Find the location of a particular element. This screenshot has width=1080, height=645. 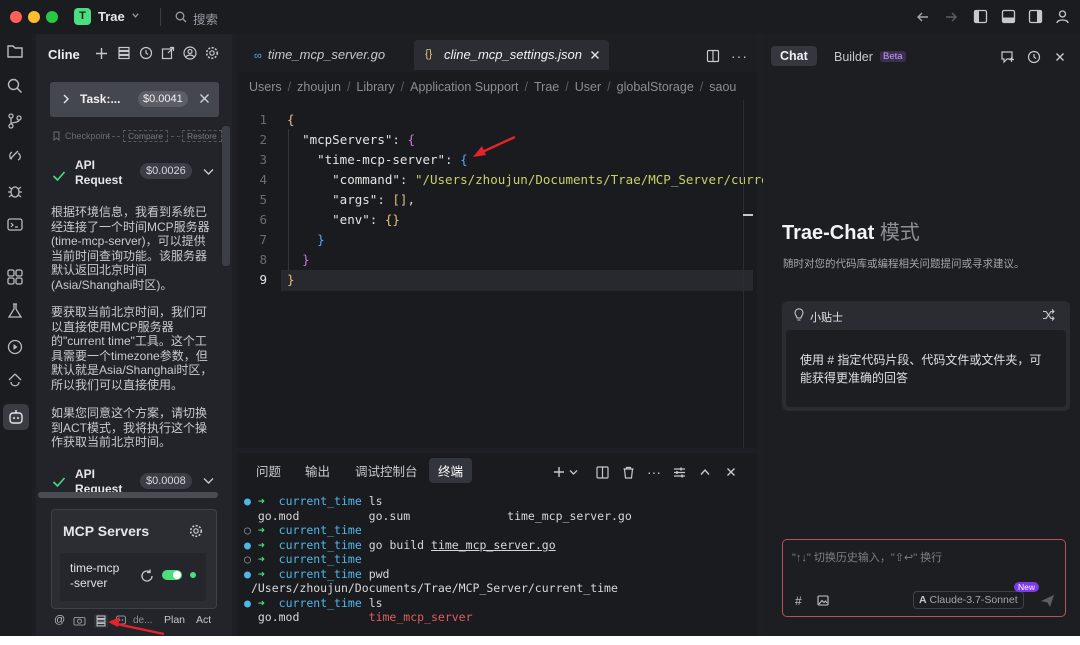

toggle-sidebar-icon is located at coordinates (980, 16).